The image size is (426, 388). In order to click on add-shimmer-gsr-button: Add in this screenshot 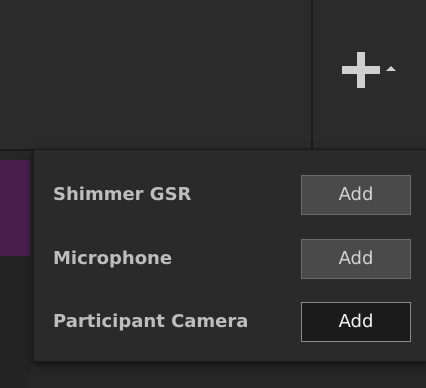, I will do `click(356, 195)`.